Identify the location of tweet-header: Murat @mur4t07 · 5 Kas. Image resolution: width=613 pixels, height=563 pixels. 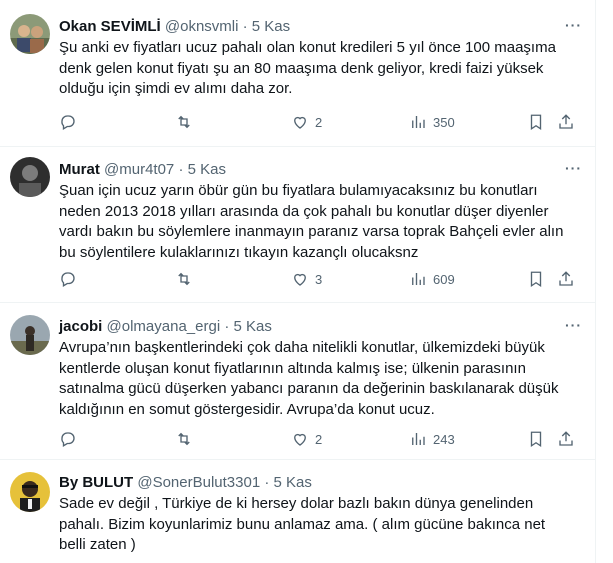
(142, 170).